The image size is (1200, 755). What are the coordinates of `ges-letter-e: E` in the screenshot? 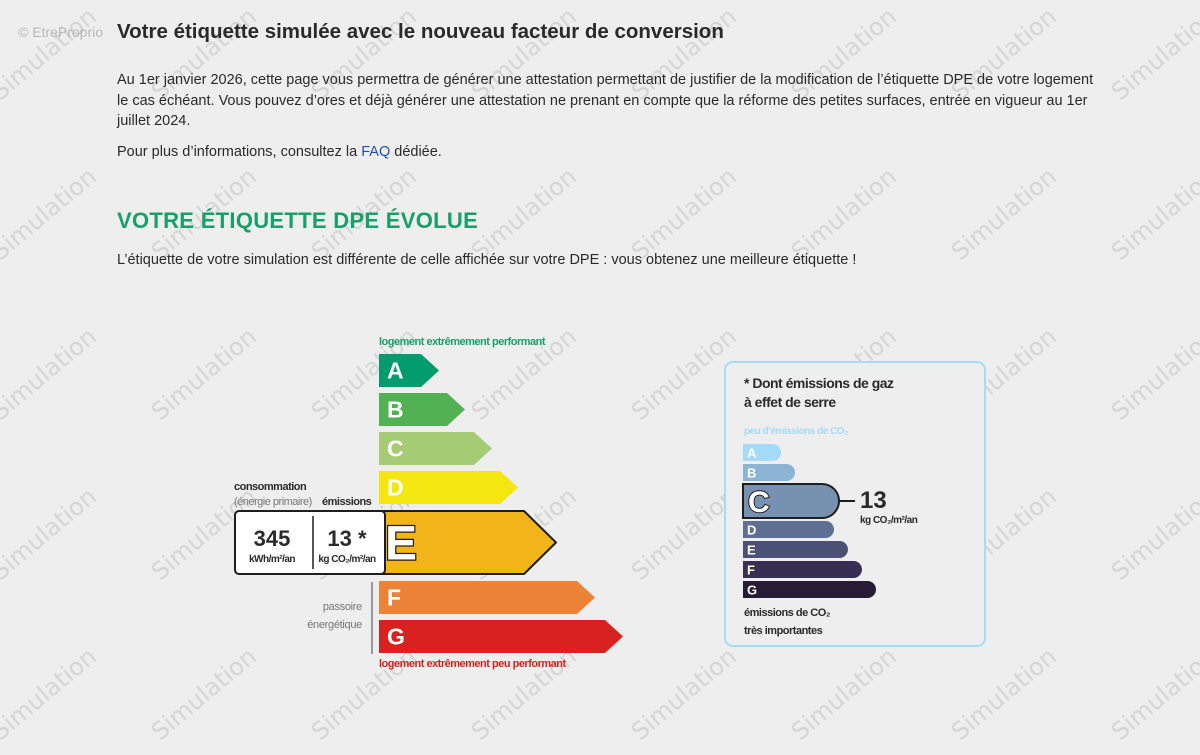 It's located at (751, 550).